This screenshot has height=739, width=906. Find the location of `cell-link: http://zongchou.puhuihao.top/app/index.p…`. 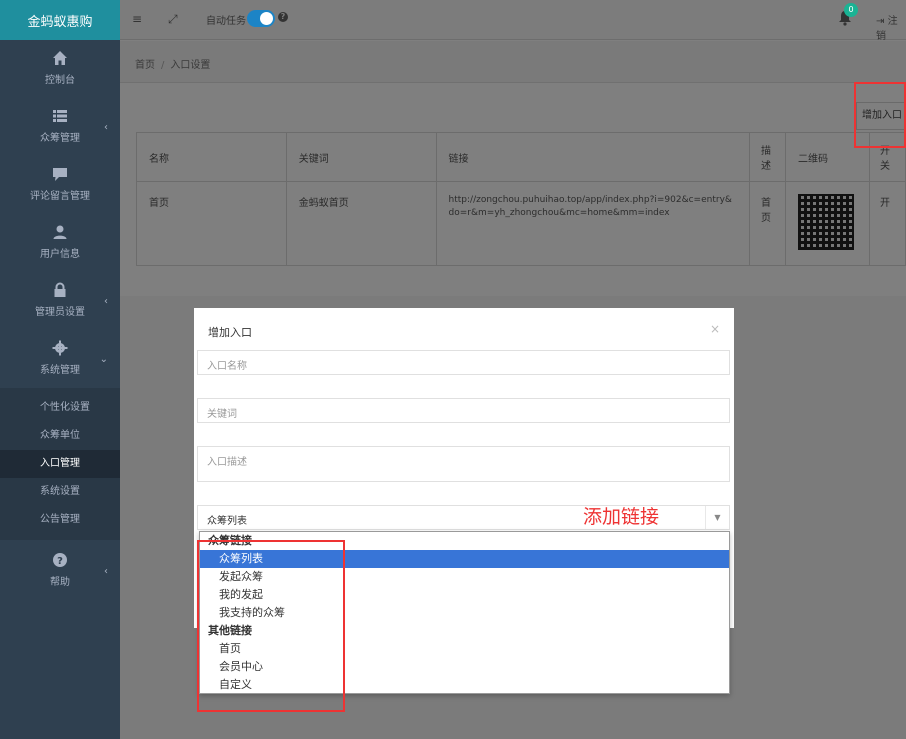

cell-link: http://zongchou.puhuihao.top/app/index.p… is located at coordinates (592, 223).